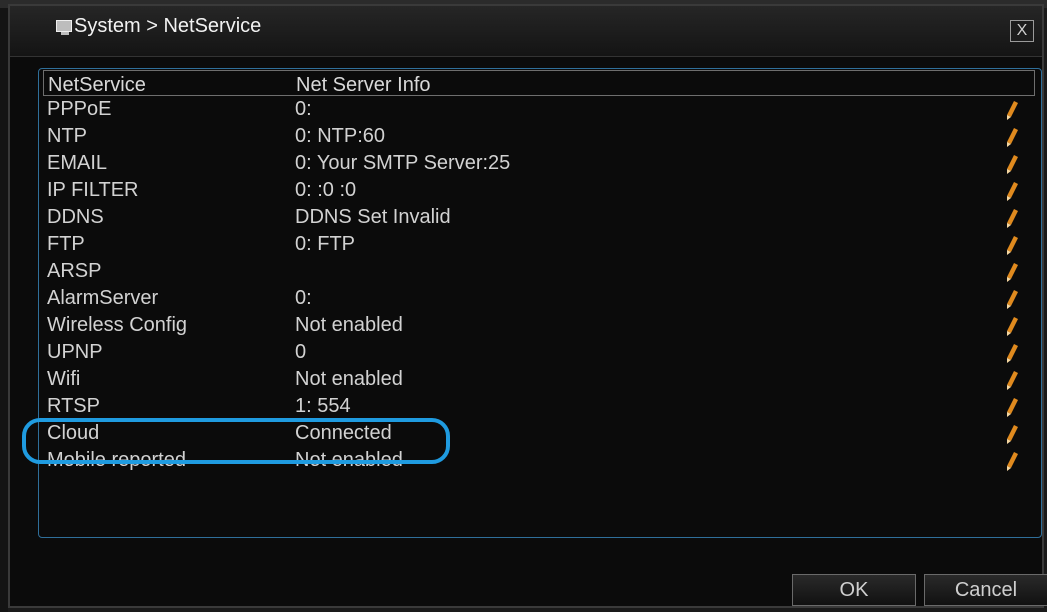 This screenshot has height=612, width=1047. Describe the element at coordinates (93, 190) in the screenshot. I see `service-name: IP FILTER` at that location.